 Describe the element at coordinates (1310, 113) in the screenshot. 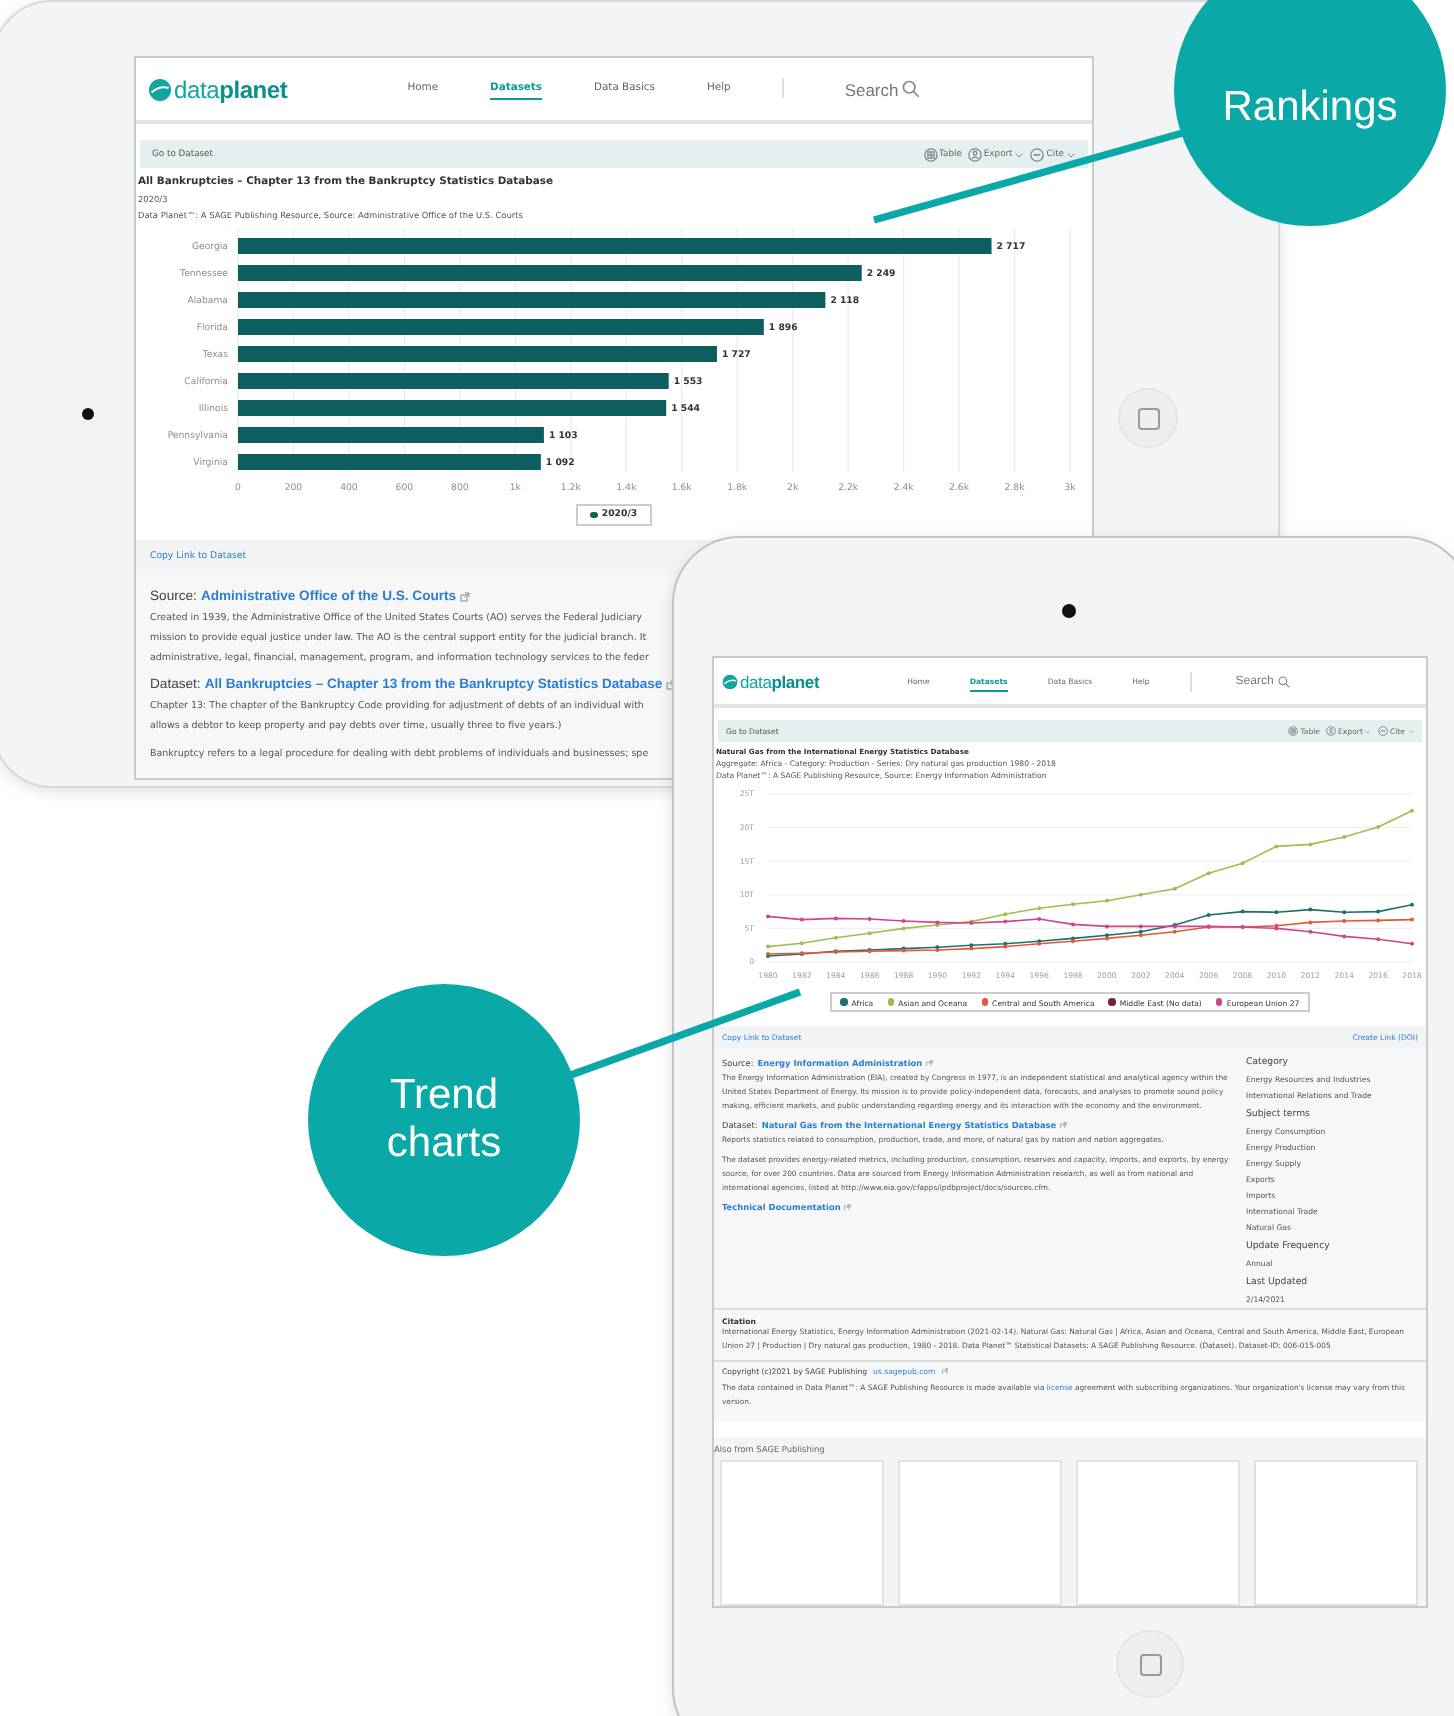

I see `callout-bubble: Rankings` at that location.